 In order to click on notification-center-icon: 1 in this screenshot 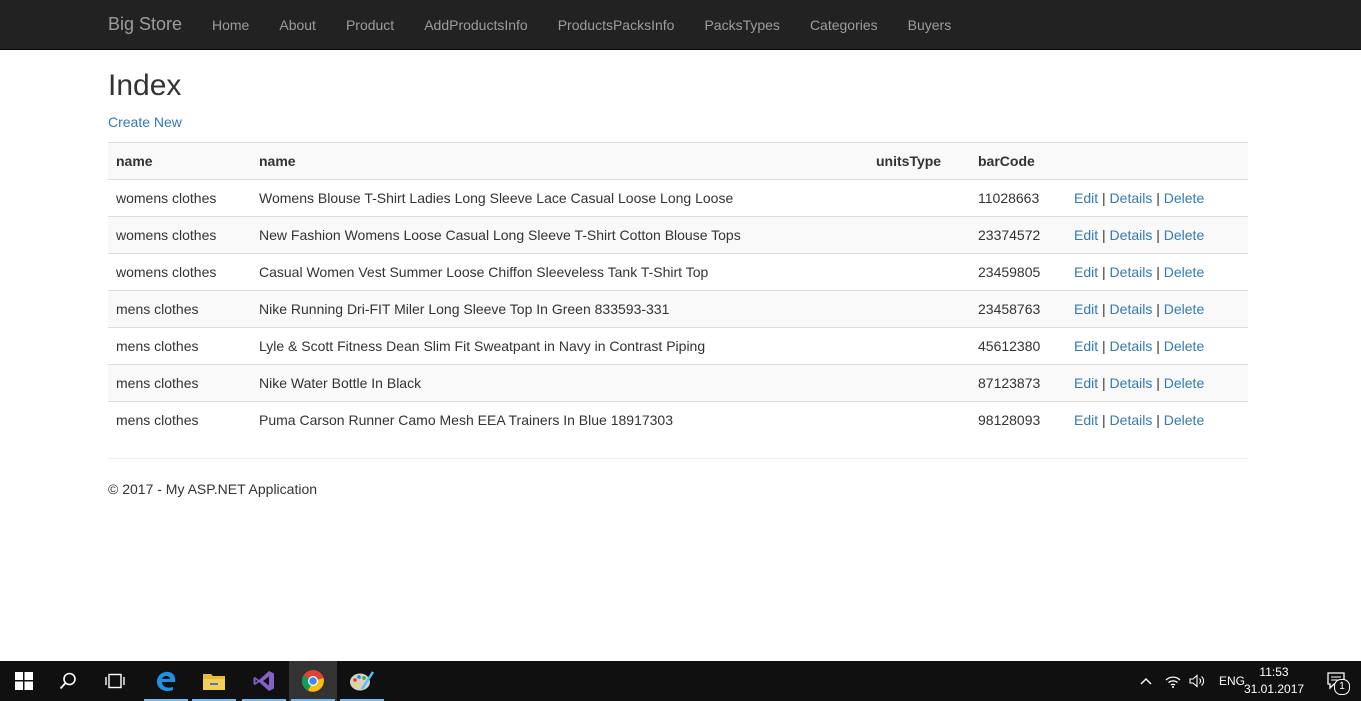, I will do `click(1337, 681)`.